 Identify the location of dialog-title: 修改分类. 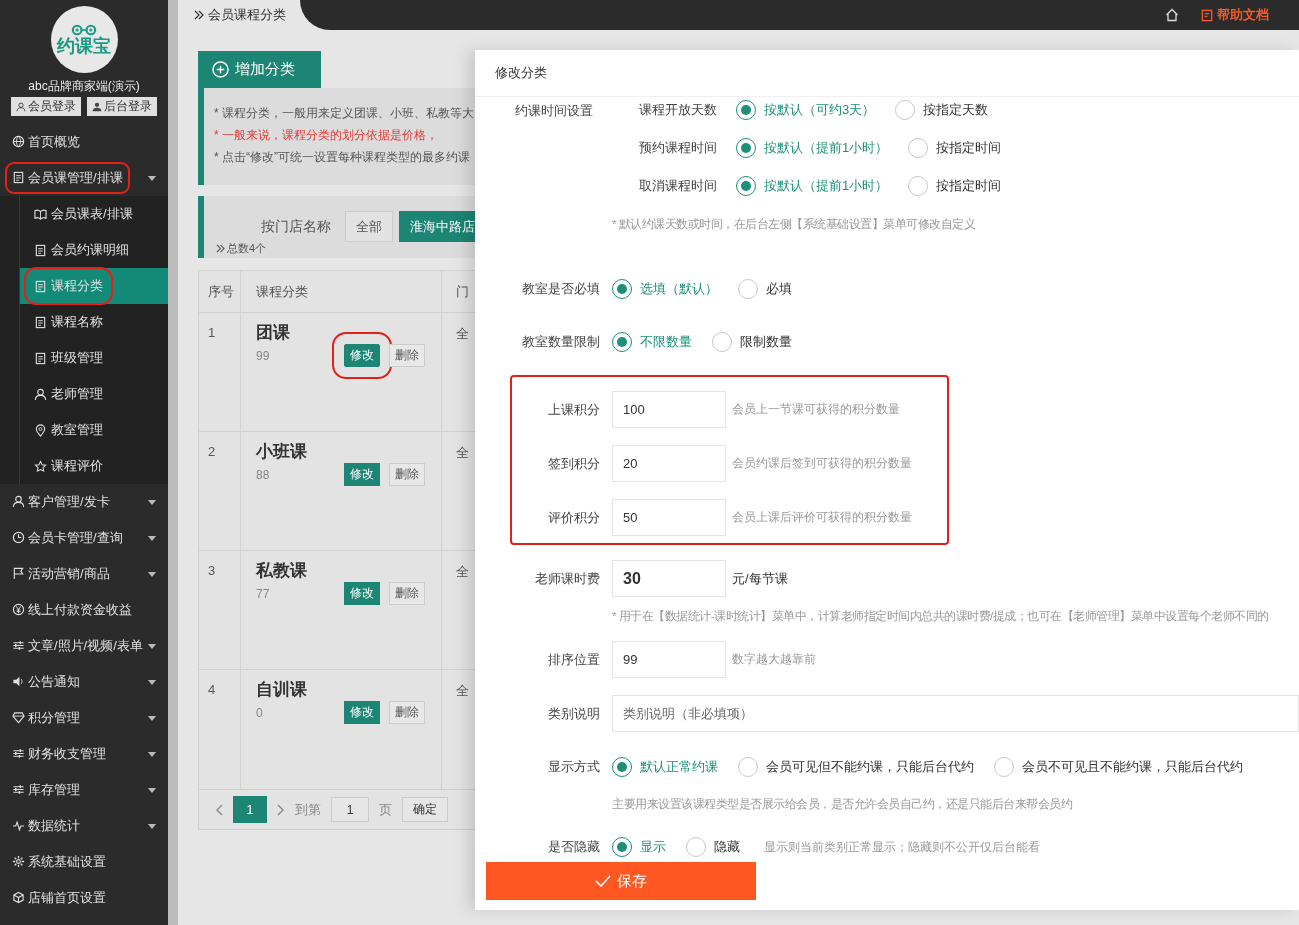
(887, 73).